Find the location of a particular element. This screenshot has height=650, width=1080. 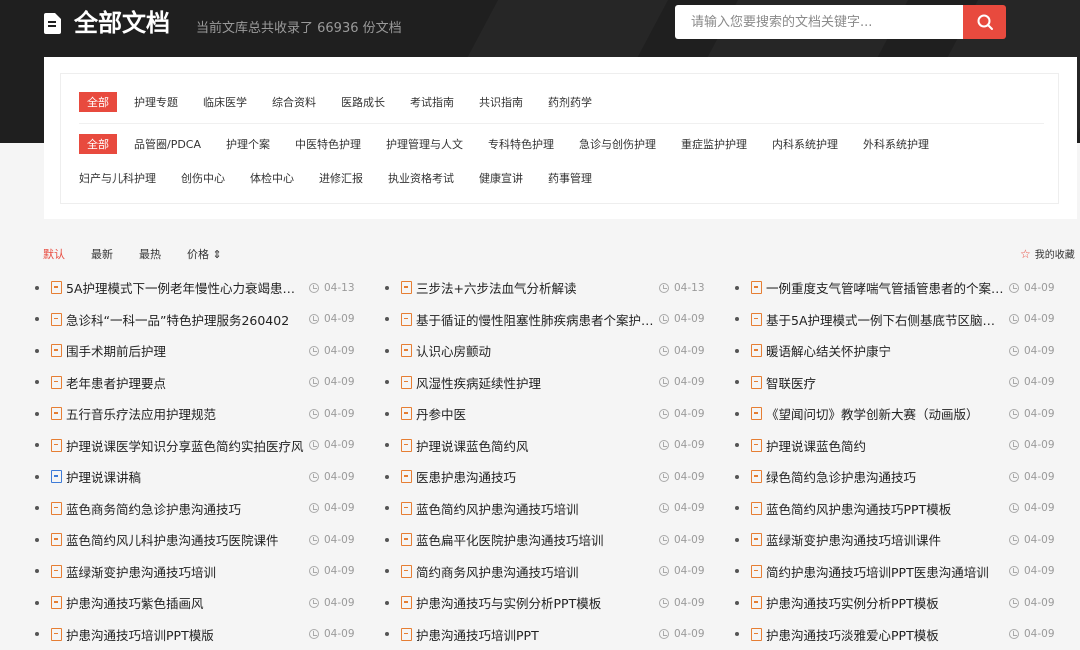

category-tag: 临床医学 is located at coordinates (225, 102).